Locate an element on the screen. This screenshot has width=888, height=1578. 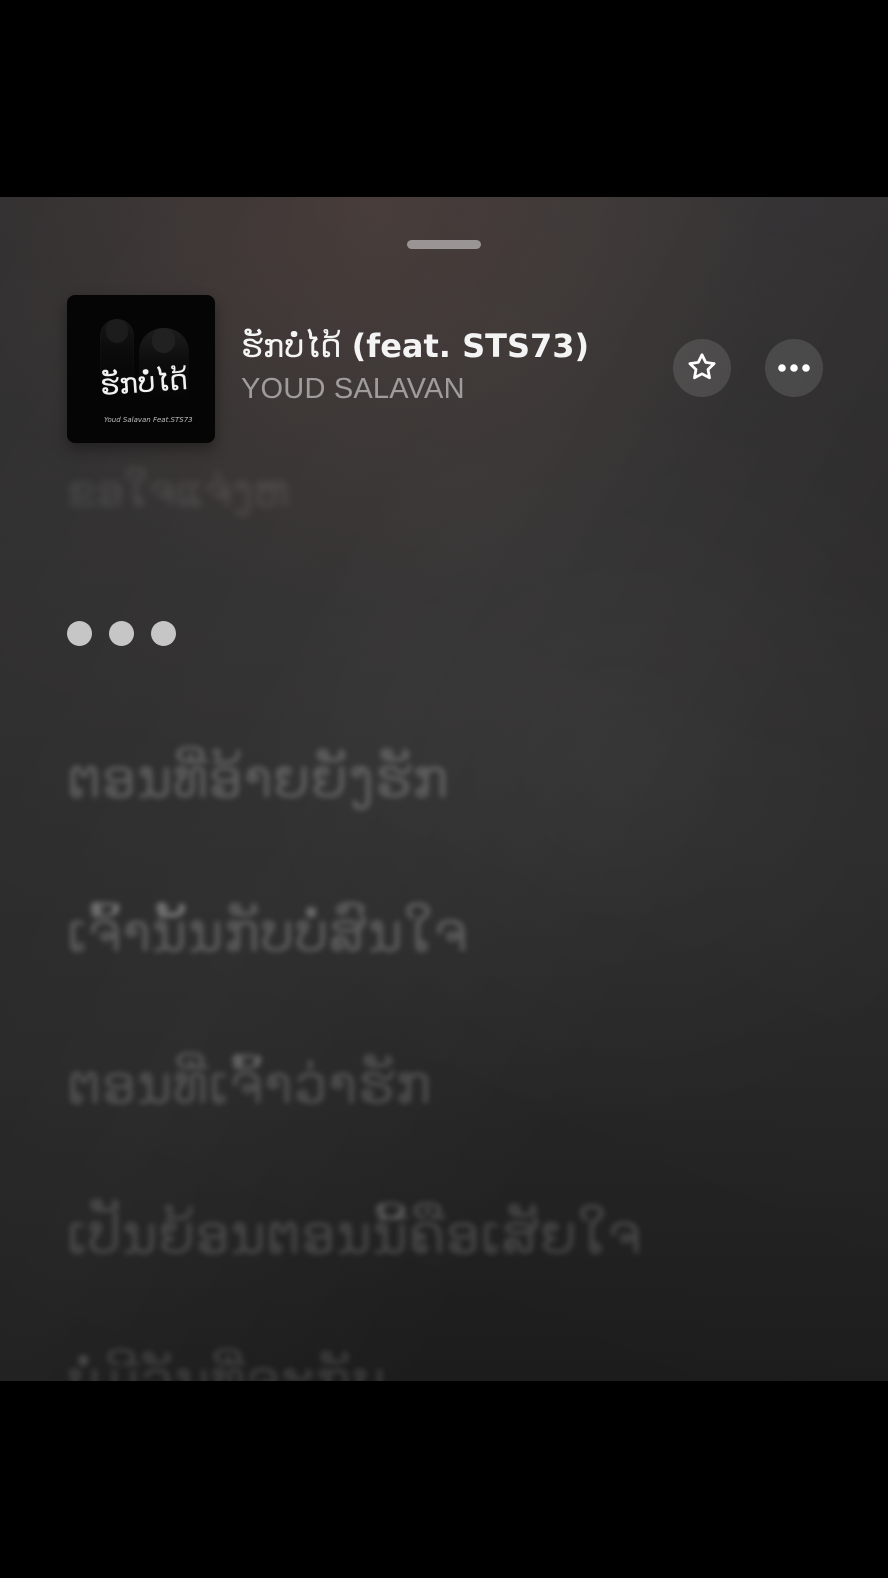
song-title-feature: (feat. STS73) is located at coordinates (470, 346).